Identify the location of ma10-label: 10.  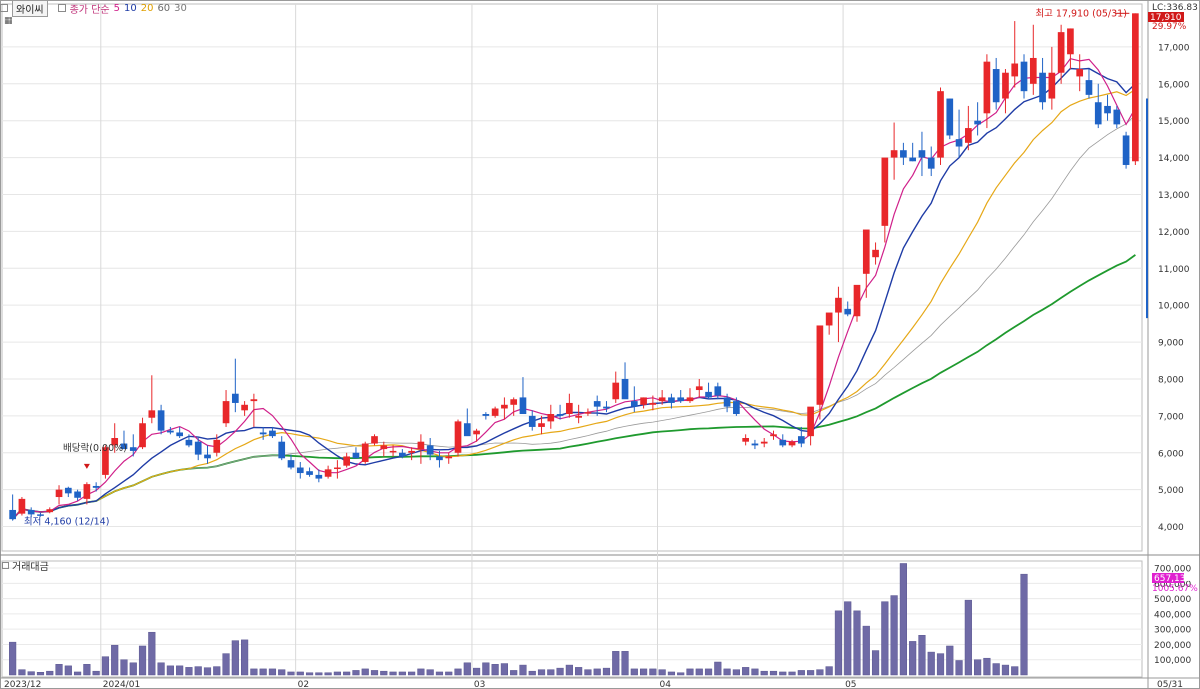
(130, 8).